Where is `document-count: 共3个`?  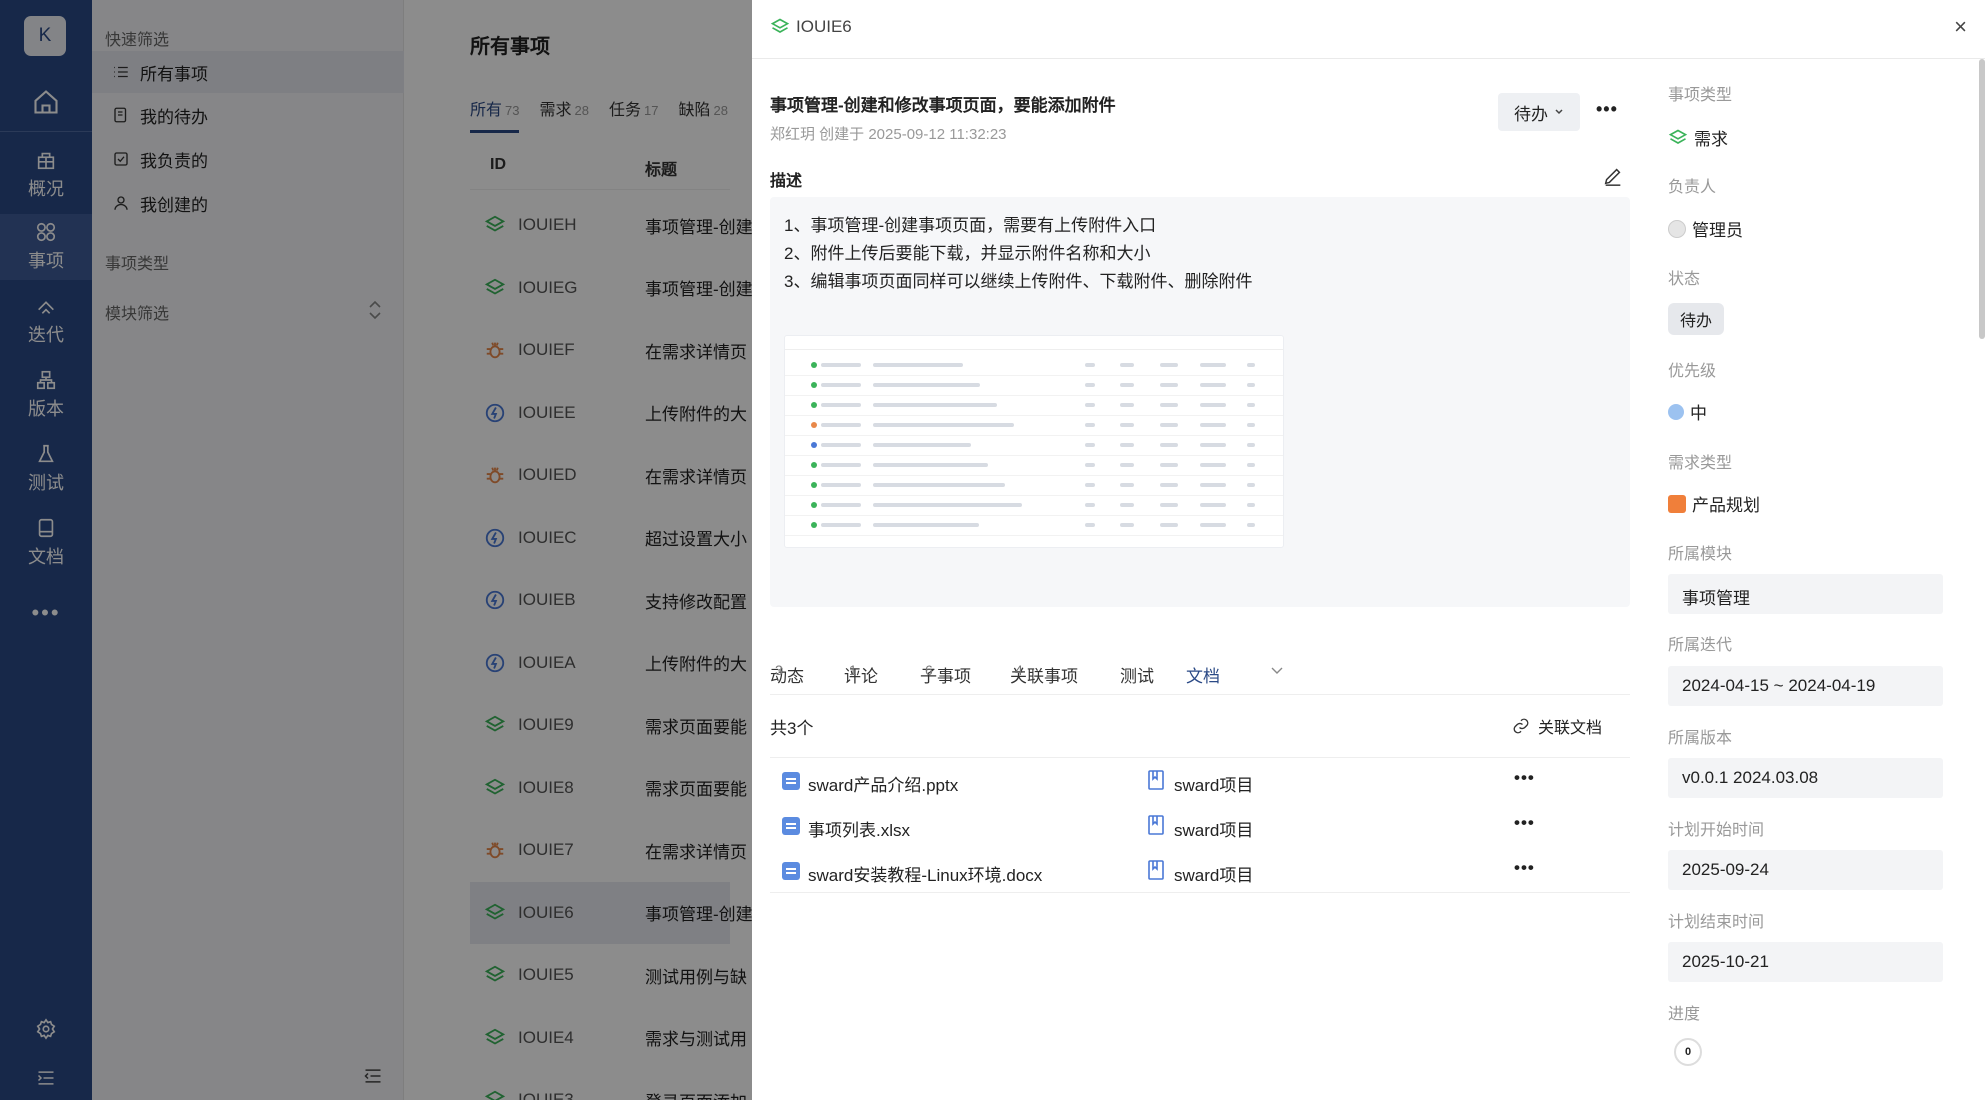
document-count: 共3个 is located at coordinates (792, 728).